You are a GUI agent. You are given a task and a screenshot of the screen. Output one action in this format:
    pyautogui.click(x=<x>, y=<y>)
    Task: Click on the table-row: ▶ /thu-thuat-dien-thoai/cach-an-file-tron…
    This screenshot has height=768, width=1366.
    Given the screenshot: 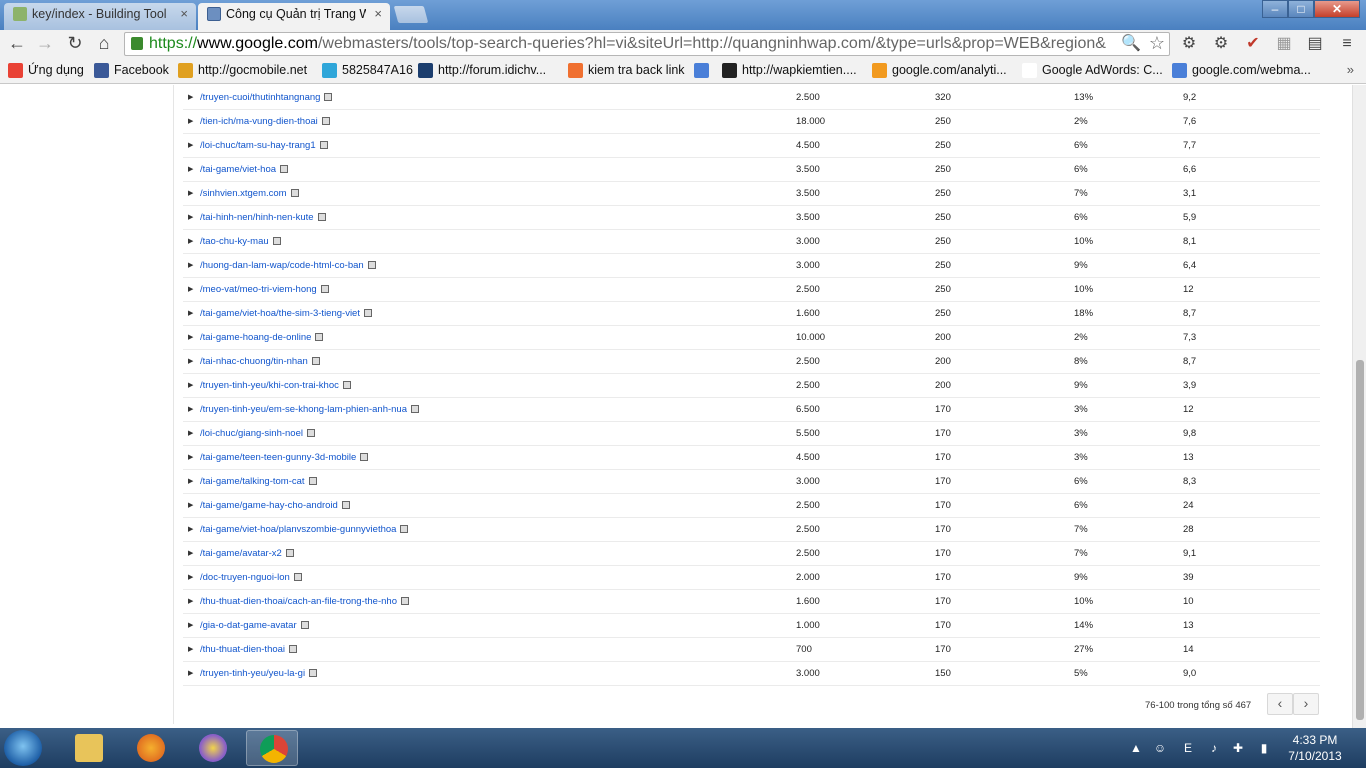 What is the action you would take?
    pyautogui.click(x=751, y=602)
    